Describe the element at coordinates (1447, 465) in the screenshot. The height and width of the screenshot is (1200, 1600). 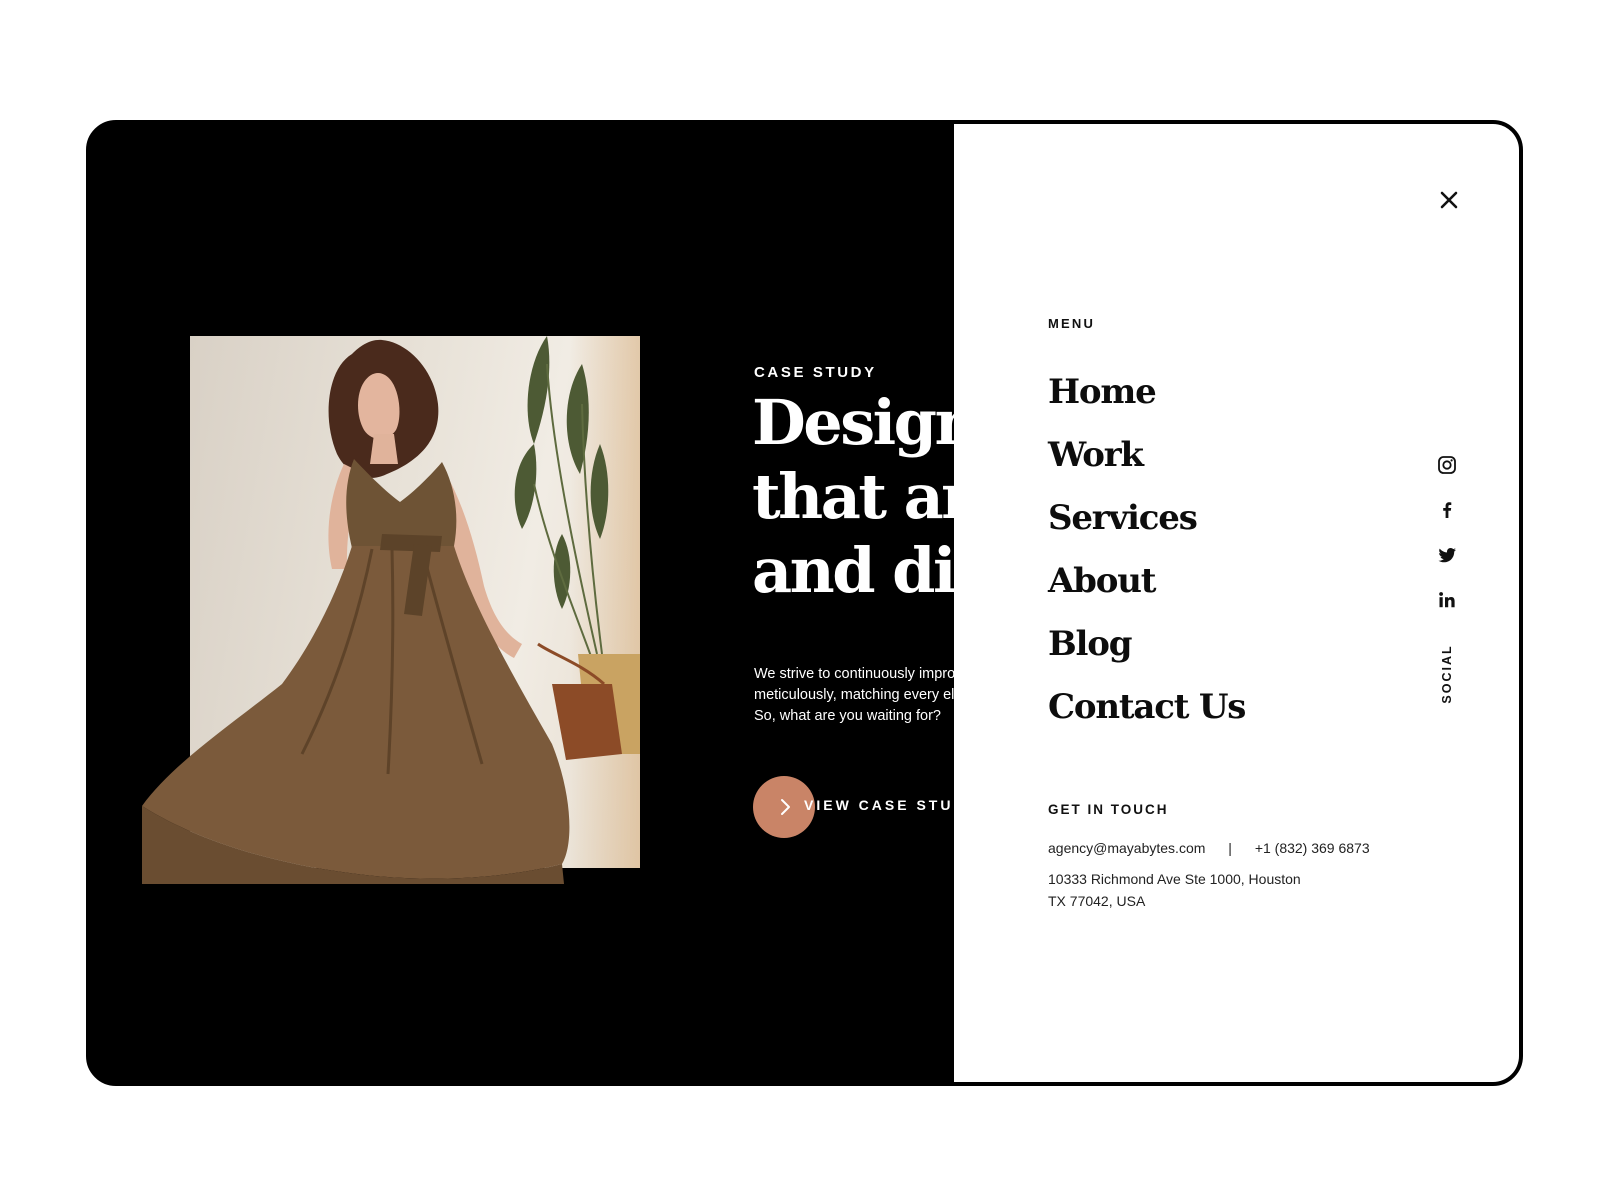
I see `instagram-icon` at that location.